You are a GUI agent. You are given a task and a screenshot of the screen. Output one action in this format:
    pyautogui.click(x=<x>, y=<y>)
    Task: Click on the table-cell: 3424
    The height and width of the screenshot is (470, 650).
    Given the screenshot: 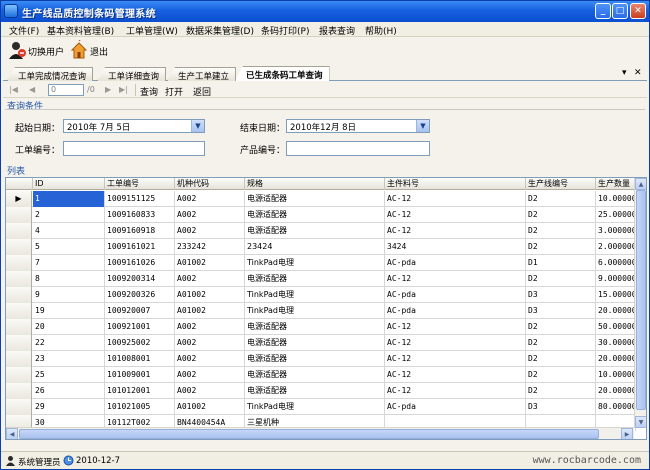 What is the action you would take?
    pyautogui.click(x=455, y=247)
    